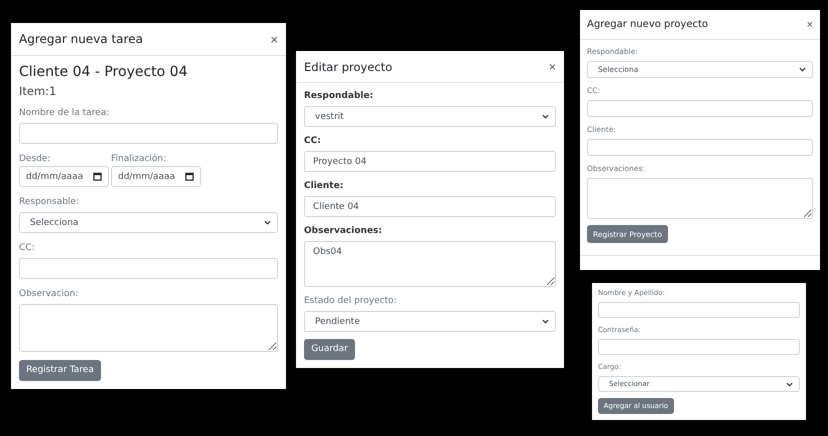 The width and height of the screenshot is (828, 436). What do you see at coordinates (430, 206) in the screenshot?
I see `input-field: Cliente 04` at bounding box center [430, 206].